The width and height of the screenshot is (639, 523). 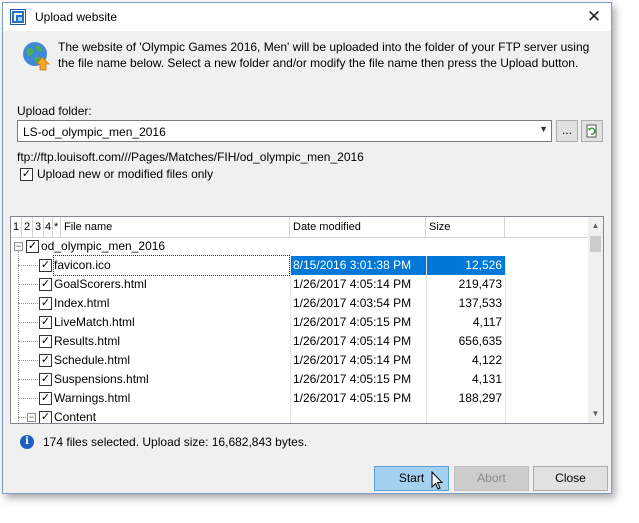 I want to click on title-bar: Upload website ✕, so click(x=307, y=17).